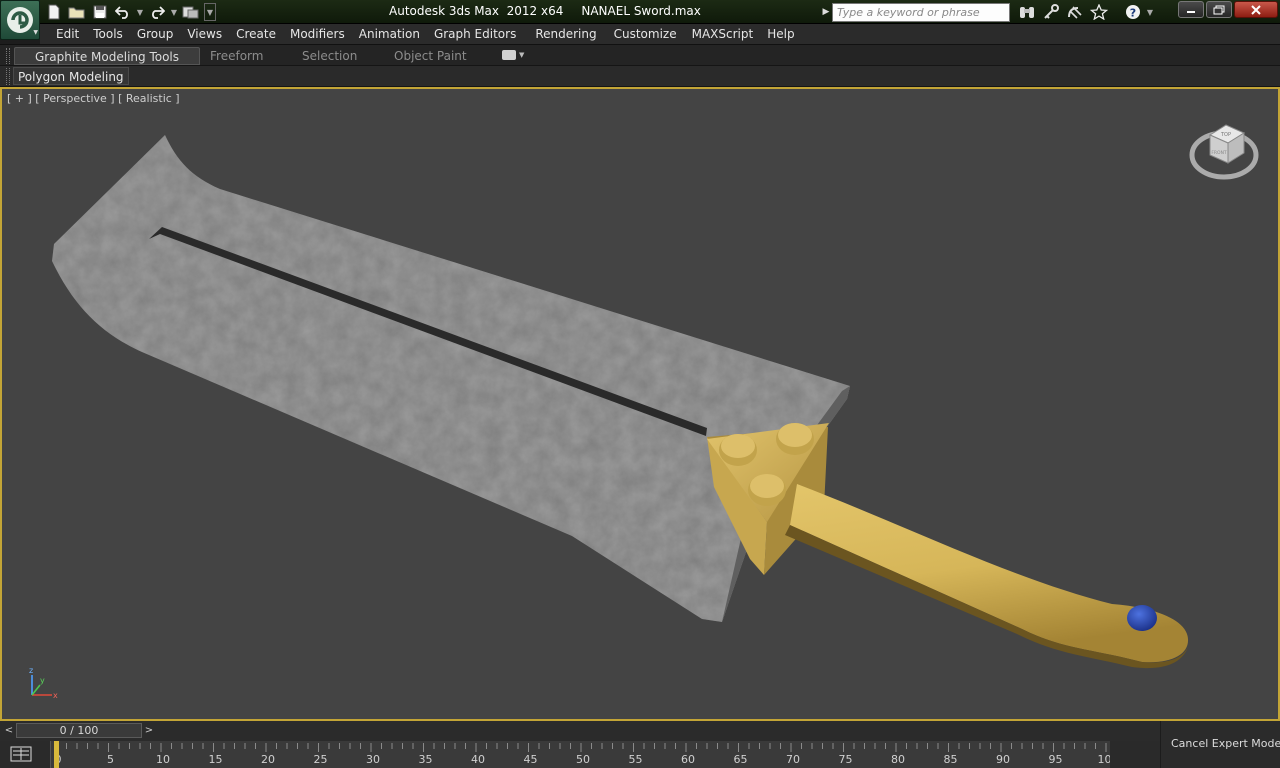 This screenshot has height=768, width=1280. Describe the element at coordinates (54, 12) in the screenshot. I see `new-file-icon` at that location.